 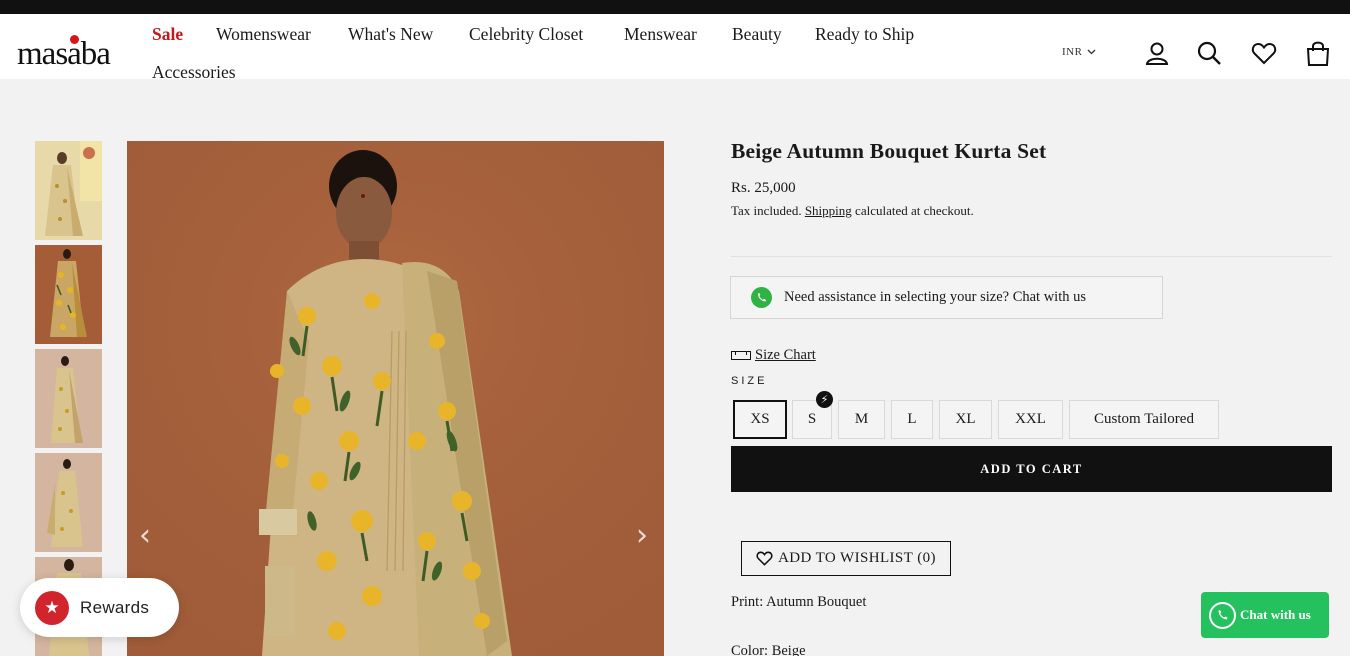 What do you see at coordinates (757, 34) in the screenshot?
I see `nav-item-beauty: Beauty` at bounding box center [757, 34].